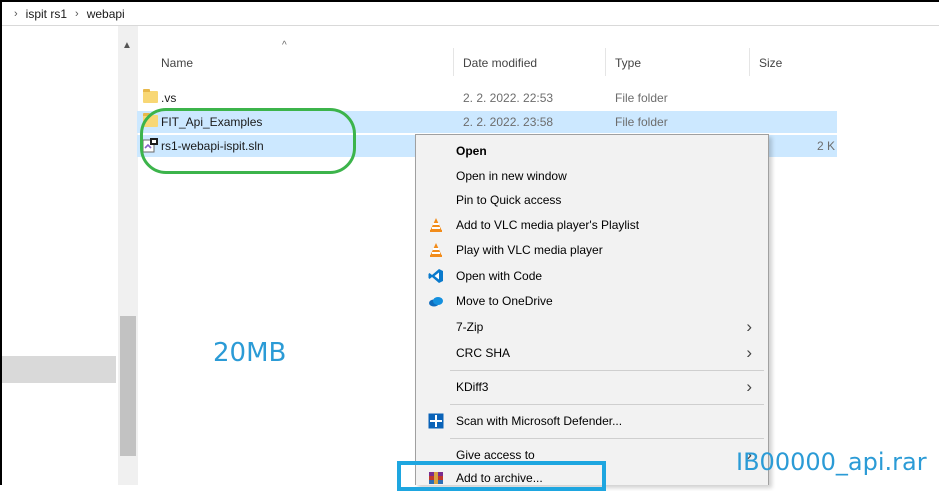 The image size is (939, 491). I want to click on file-name: .vs, so click(169, 98).